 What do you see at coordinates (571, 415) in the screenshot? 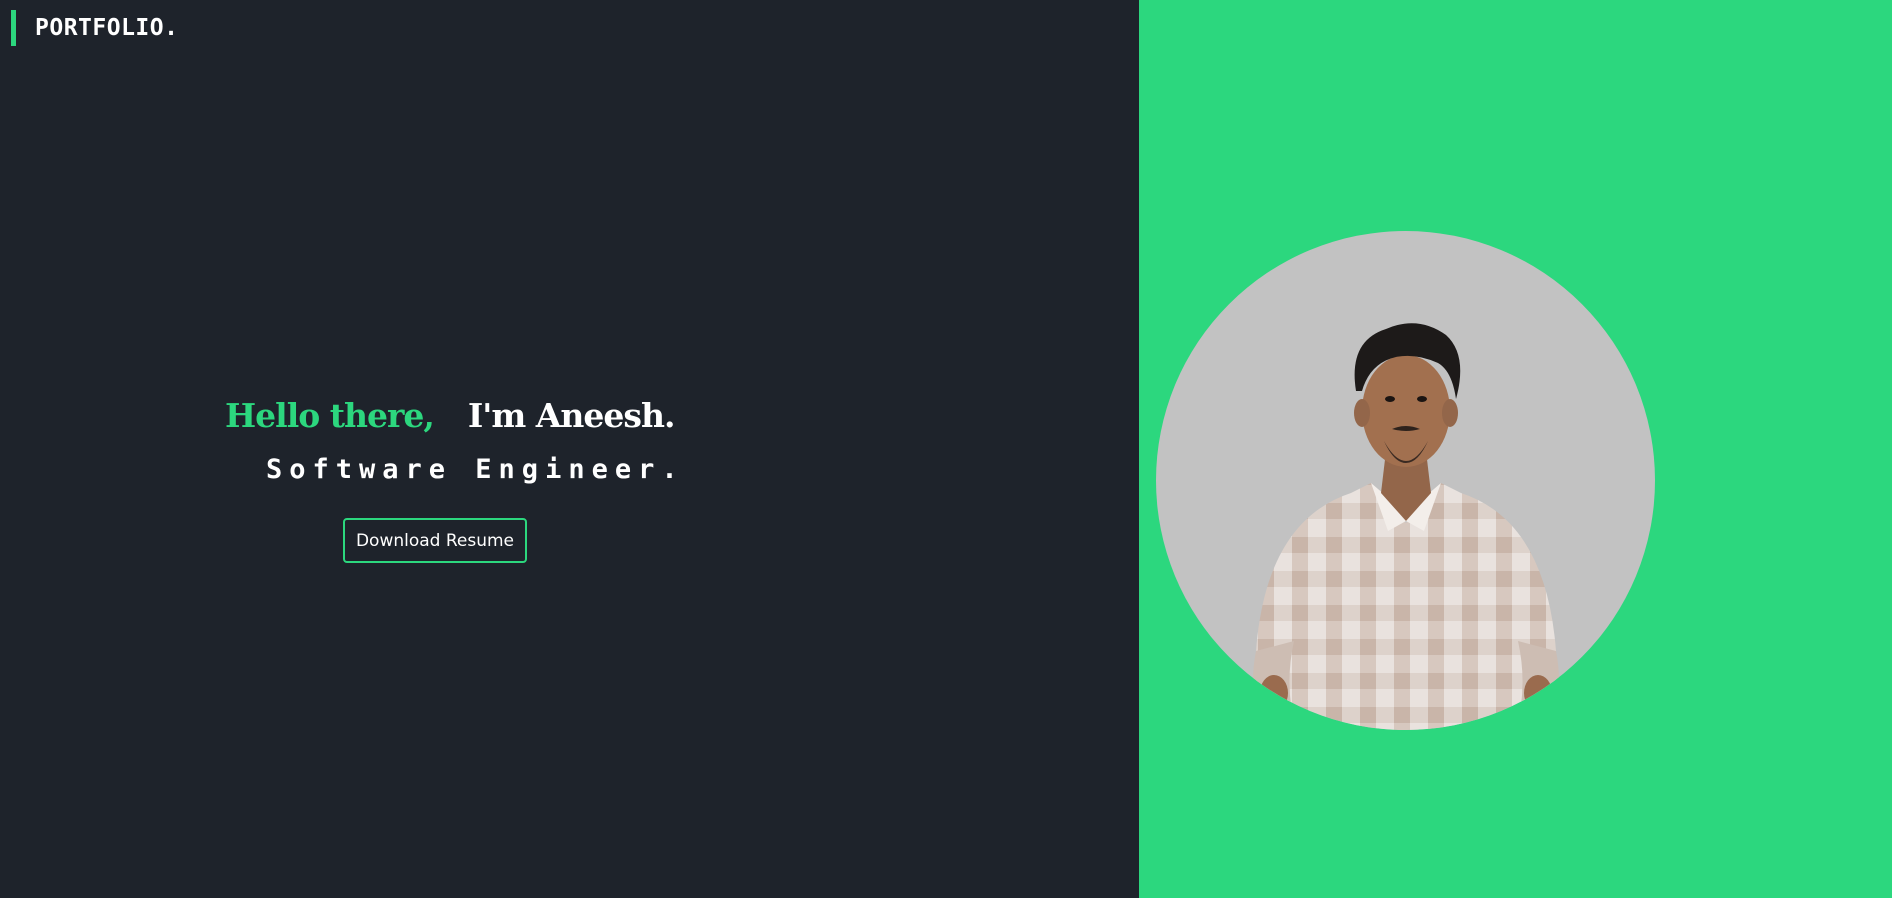
I see `greeting-name: I'm Aneesh.` at bounding box center [571, 415].